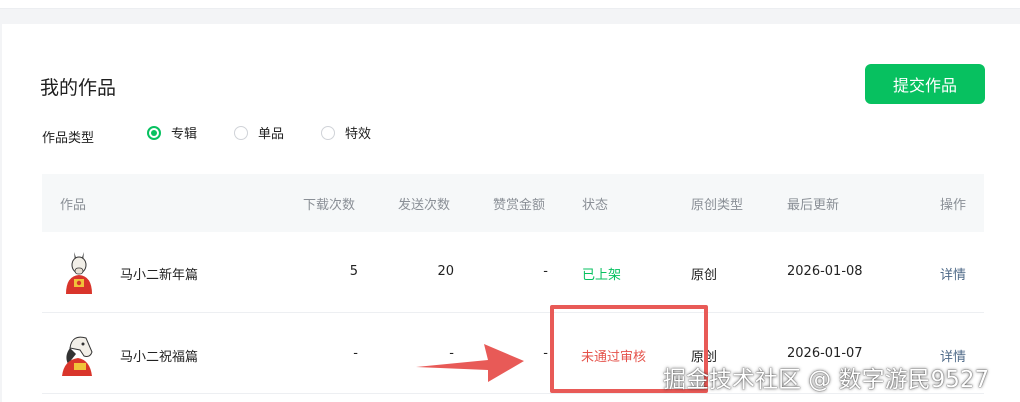  Describe the element at coordinates (595, 205) in the screenshot. I see `header-status: 状态` at that location.